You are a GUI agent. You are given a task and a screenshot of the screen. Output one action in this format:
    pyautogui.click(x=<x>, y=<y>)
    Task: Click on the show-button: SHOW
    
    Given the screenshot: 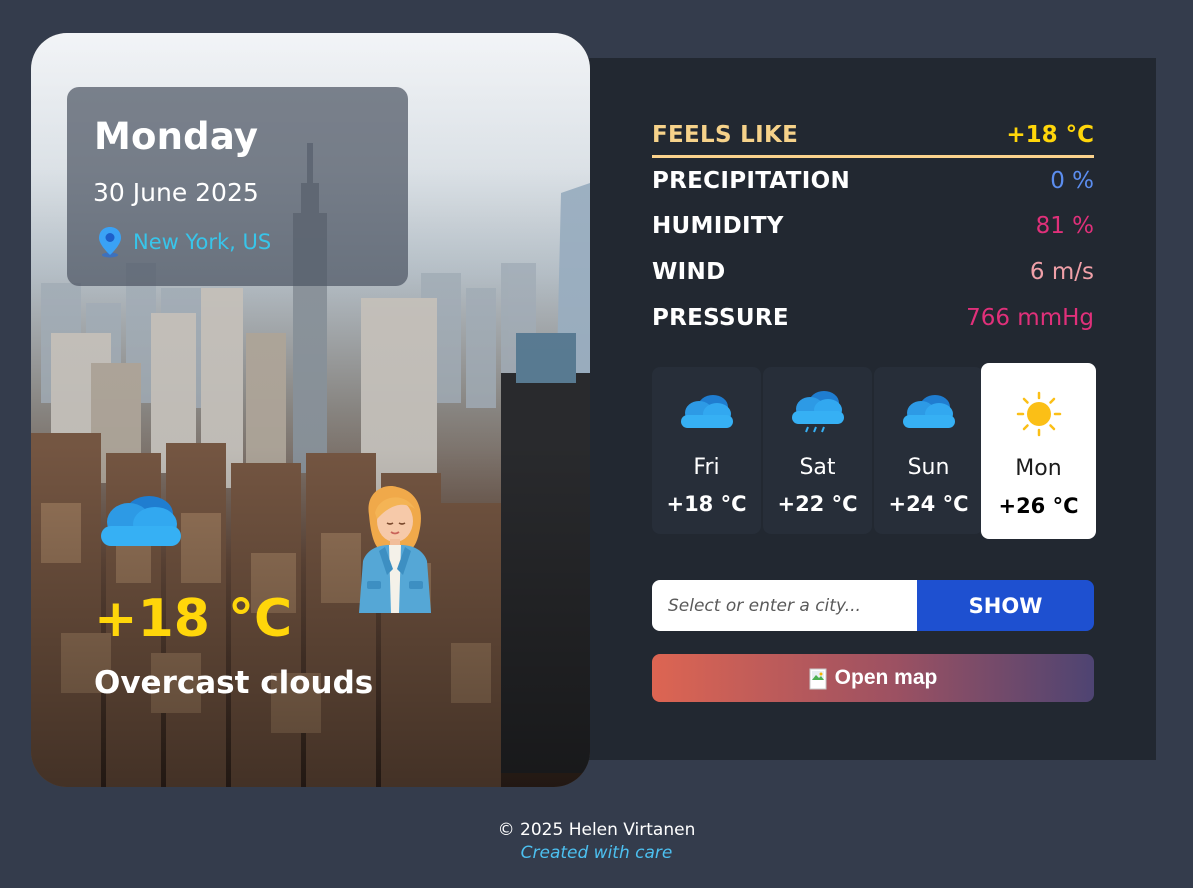 What is the action you would take?
    pyautogui.click(x=1005, y=605)
    